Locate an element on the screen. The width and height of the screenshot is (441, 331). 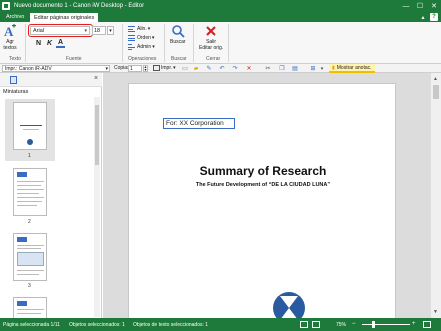
admin-button: Admin ▾ is located at coordinates (141, 47).